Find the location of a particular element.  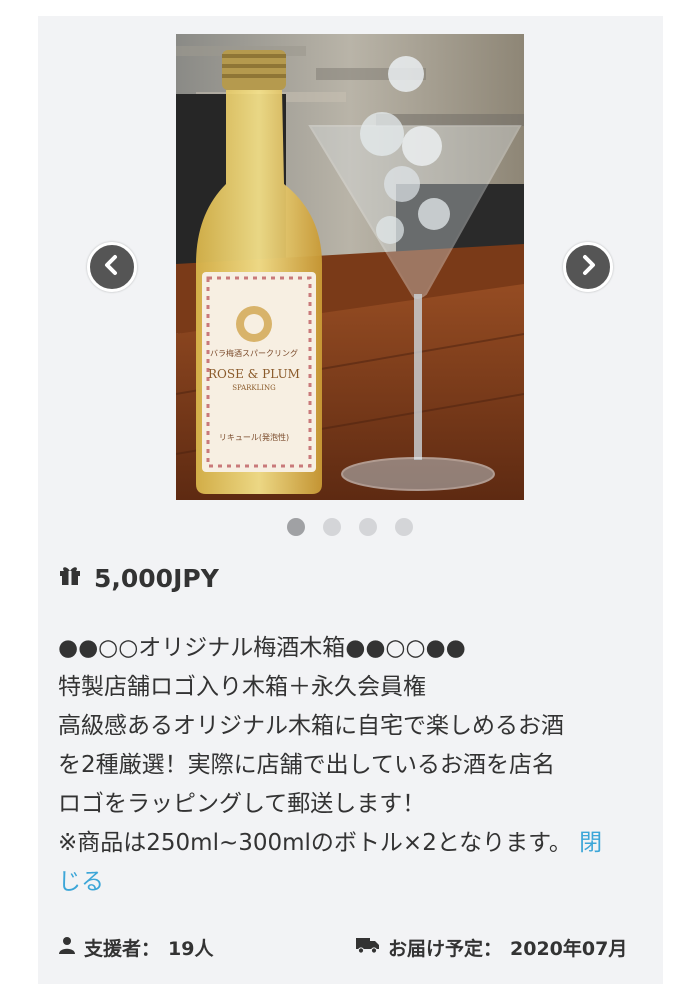

chevron-right-icon is located at coordinates (588, 267).